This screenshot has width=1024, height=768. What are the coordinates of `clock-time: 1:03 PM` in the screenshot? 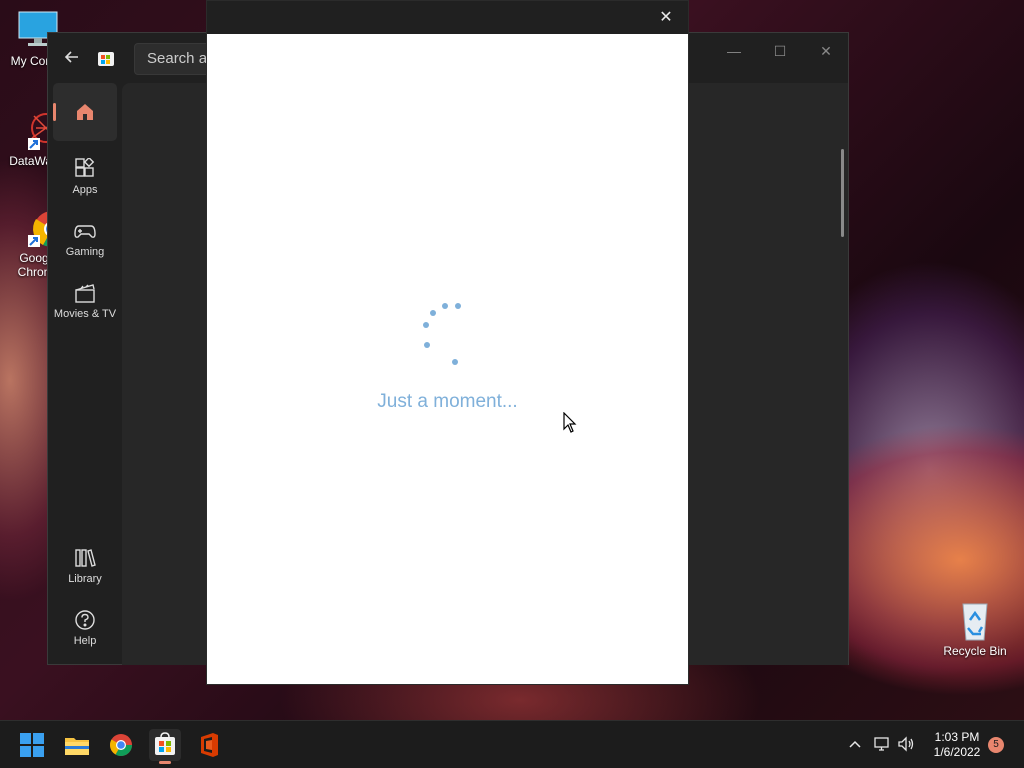 It's located at (957, 737).